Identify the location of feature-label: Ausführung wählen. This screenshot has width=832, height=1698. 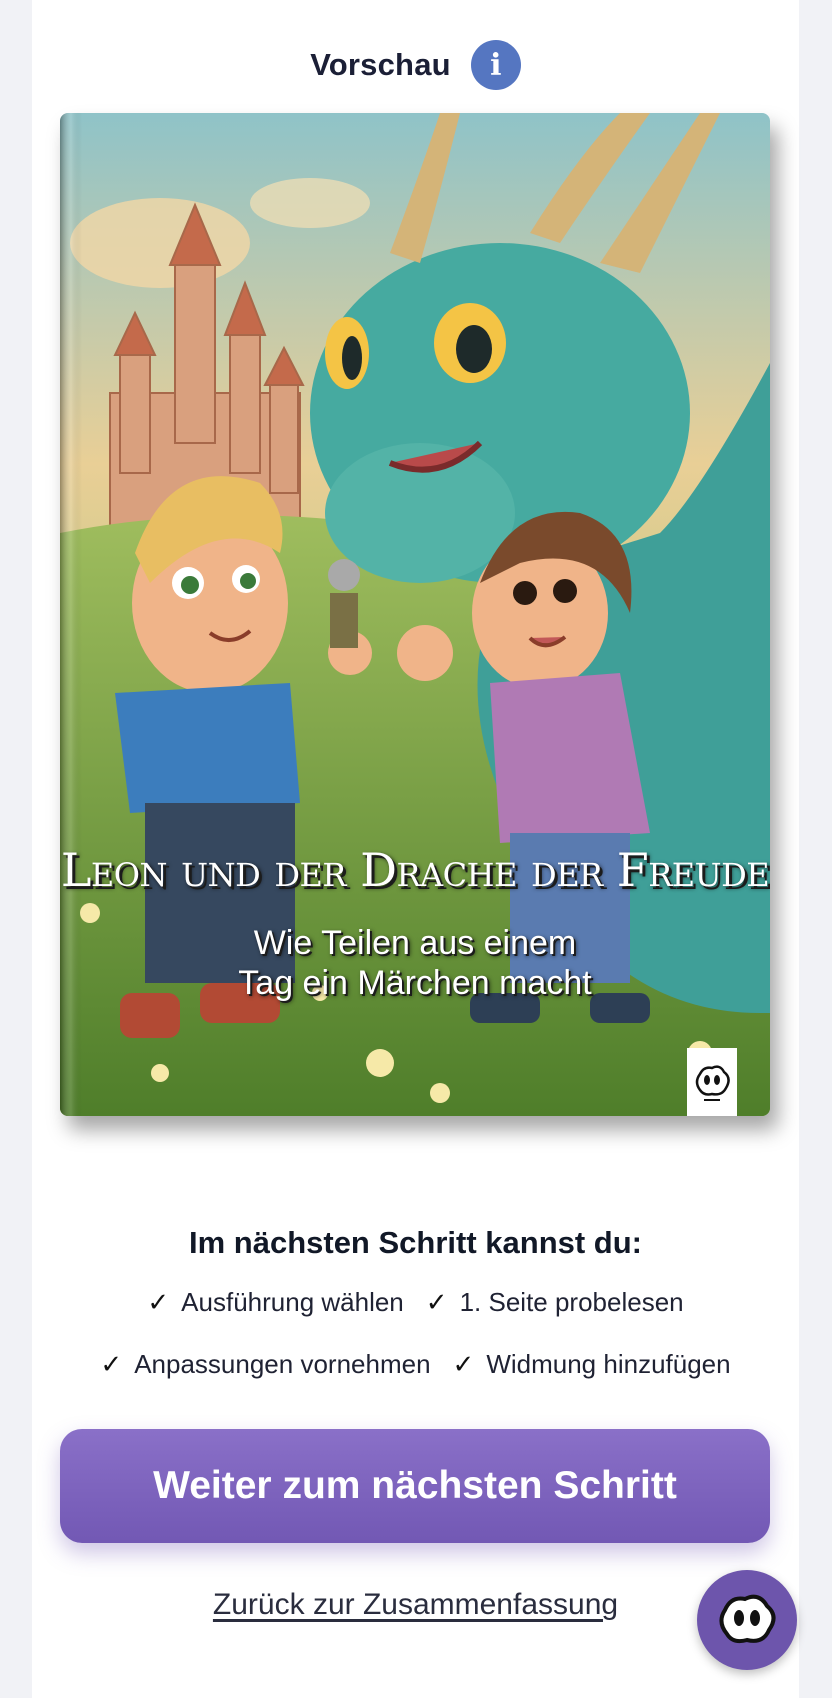
(292, 1301).